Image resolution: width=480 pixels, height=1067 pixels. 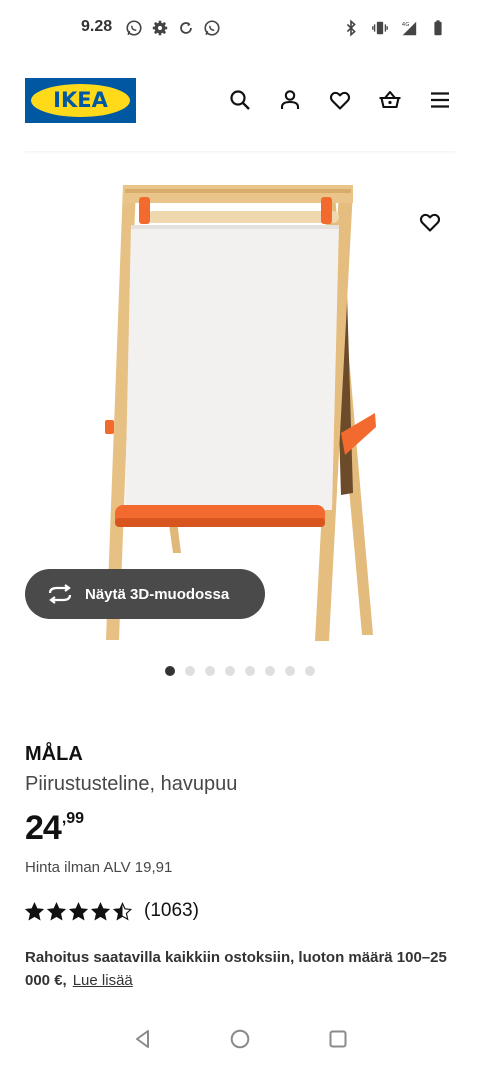 I want to click on basket-button, so click(x=390, y=100).